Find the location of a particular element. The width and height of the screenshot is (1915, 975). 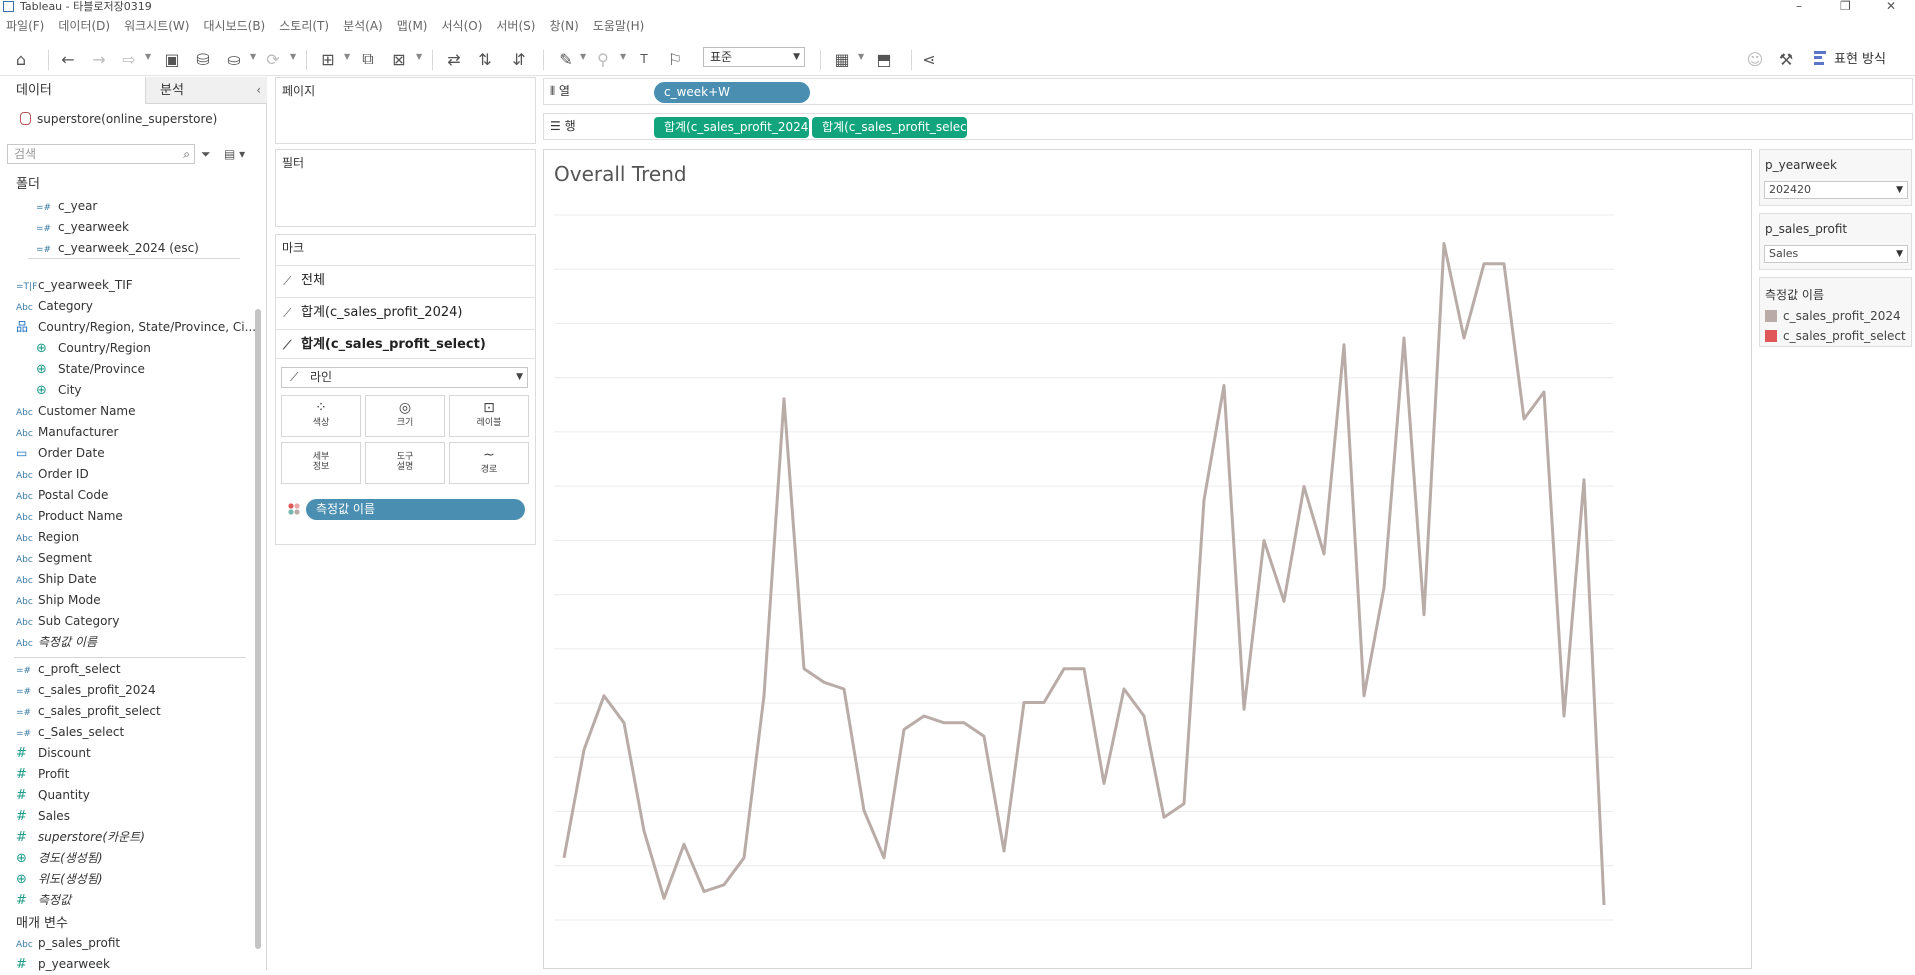

tab-analysis: 분석 is located at coordinates (206, 90).